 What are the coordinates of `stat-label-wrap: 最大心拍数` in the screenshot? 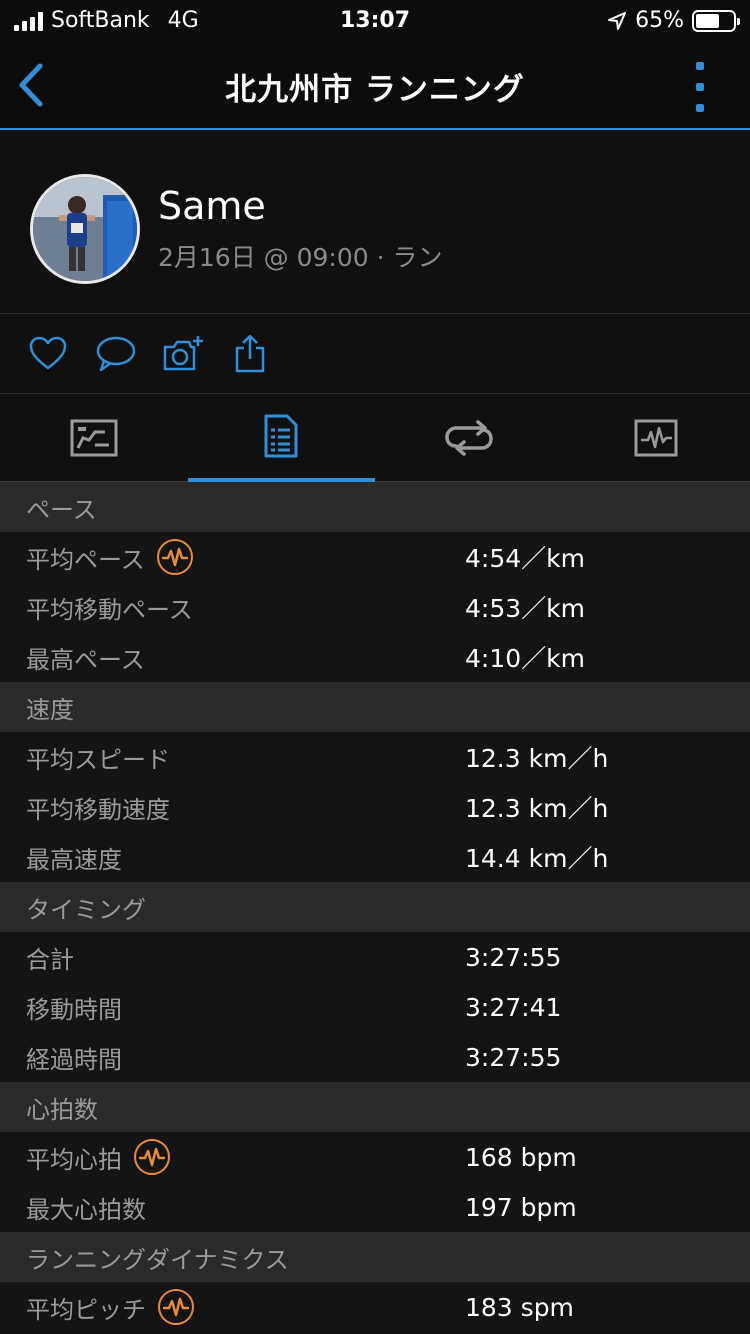 It's located at (86, 1207).